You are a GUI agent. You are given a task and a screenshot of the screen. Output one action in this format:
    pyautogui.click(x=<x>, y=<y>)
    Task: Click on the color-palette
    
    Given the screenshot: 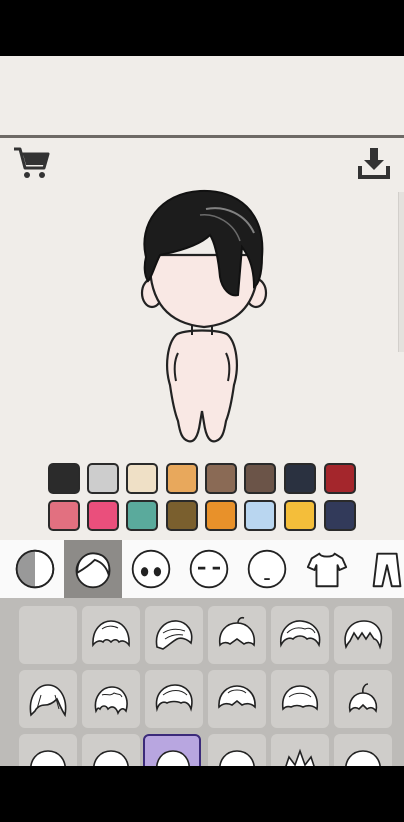 What is the action you would take?
    pyautogui.click(x=204, y=498)
    